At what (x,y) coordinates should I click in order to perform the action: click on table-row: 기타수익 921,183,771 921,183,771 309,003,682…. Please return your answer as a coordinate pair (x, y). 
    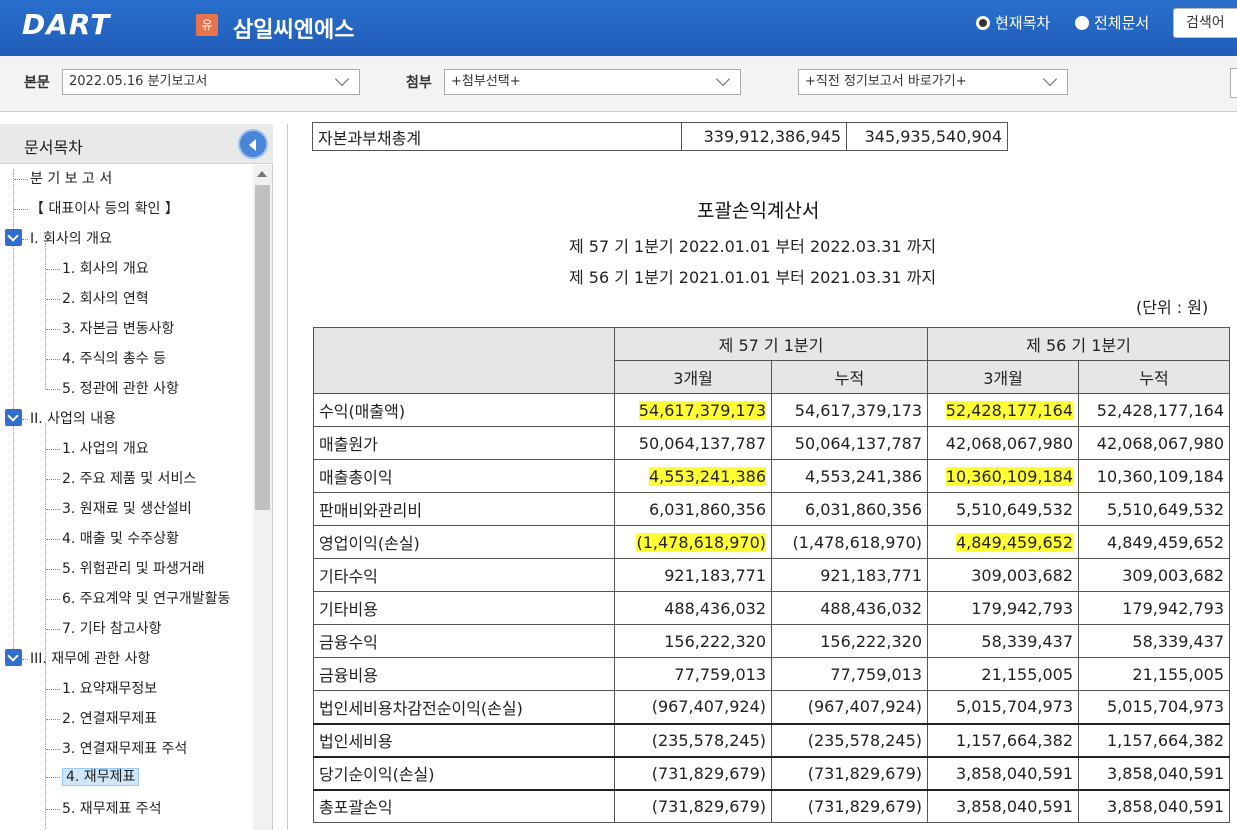
    Looking at the image, I should click on (771, 575).